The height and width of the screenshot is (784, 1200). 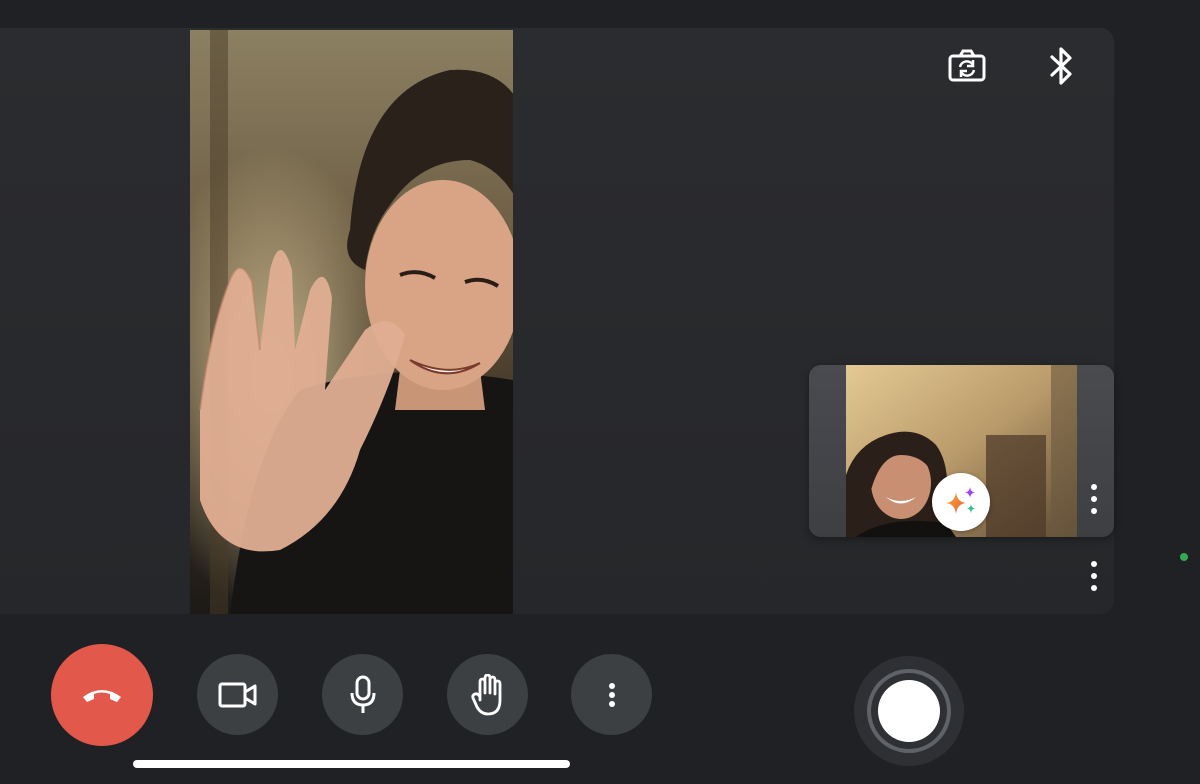 I want to click on shutter-button, so click(x=909, y=711).